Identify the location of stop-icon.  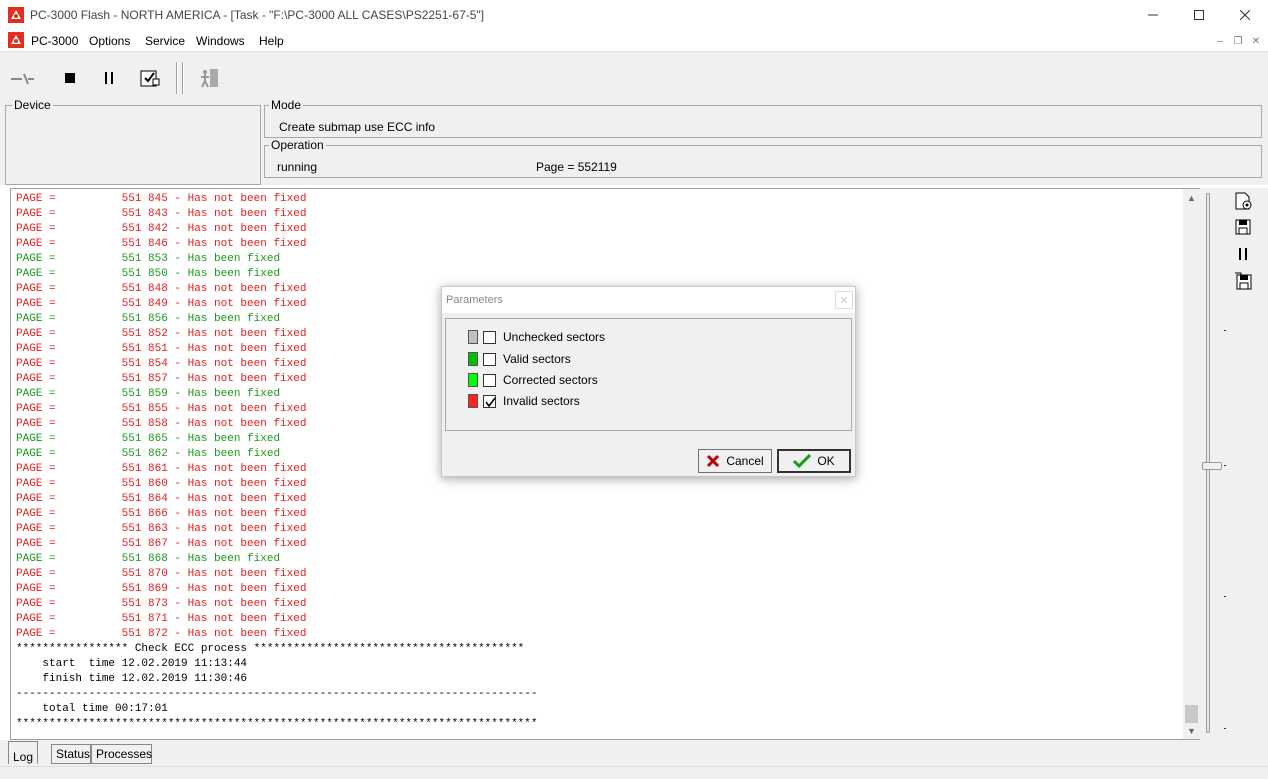
(70, 78).